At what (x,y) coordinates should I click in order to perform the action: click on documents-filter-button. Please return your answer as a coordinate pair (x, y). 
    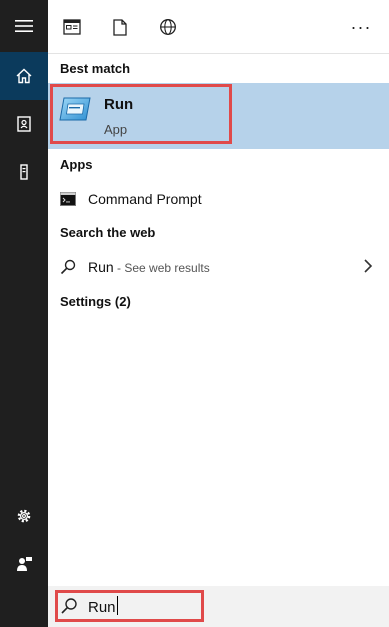
    Looking at the image, I should click on (120, 27).